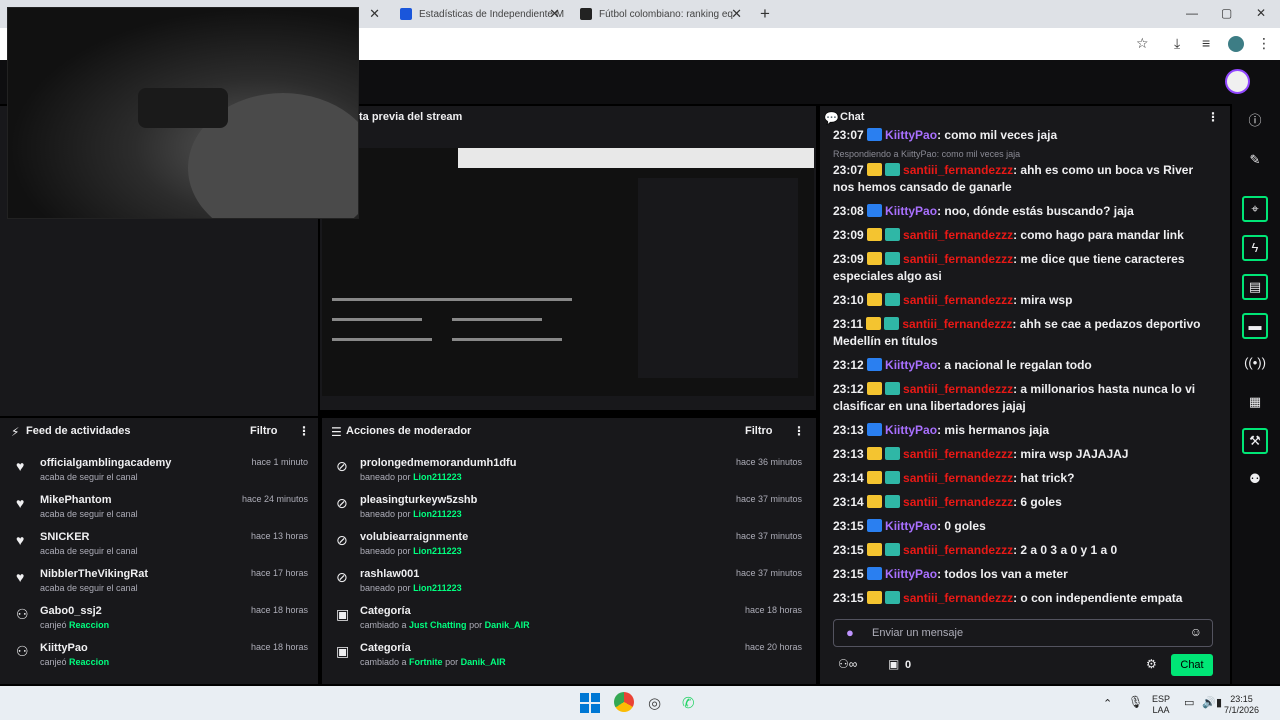 The height and width of the screenshot is (720, 1280). Describe the element at coordinates (105, 463) in the screenshot. I see `item-name: officialgamblingacademy` at that location.